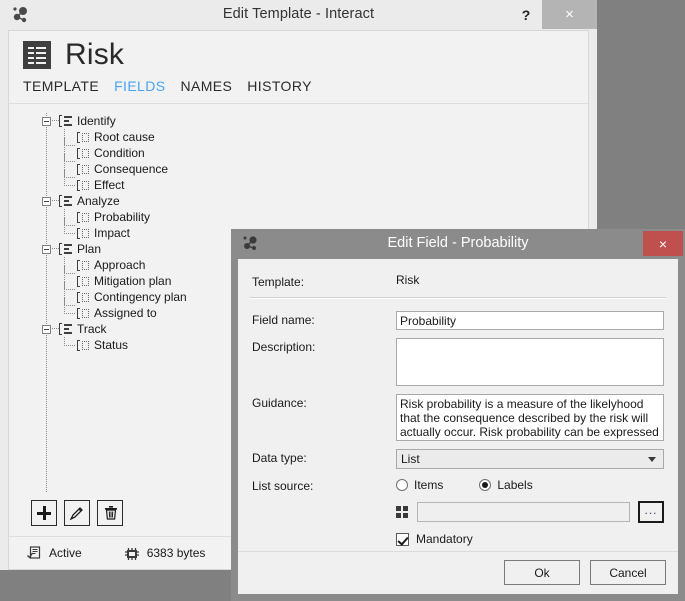  I want to click on window-title: Edit Template - Interact, so click(298, 14).